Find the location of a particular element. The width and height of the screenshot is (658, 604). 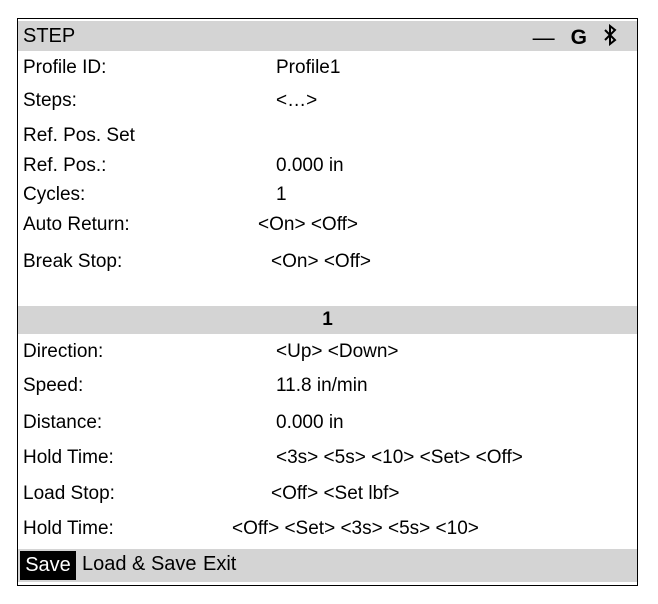

cycles-label: Cycles: is located at coordinates (54, 194).